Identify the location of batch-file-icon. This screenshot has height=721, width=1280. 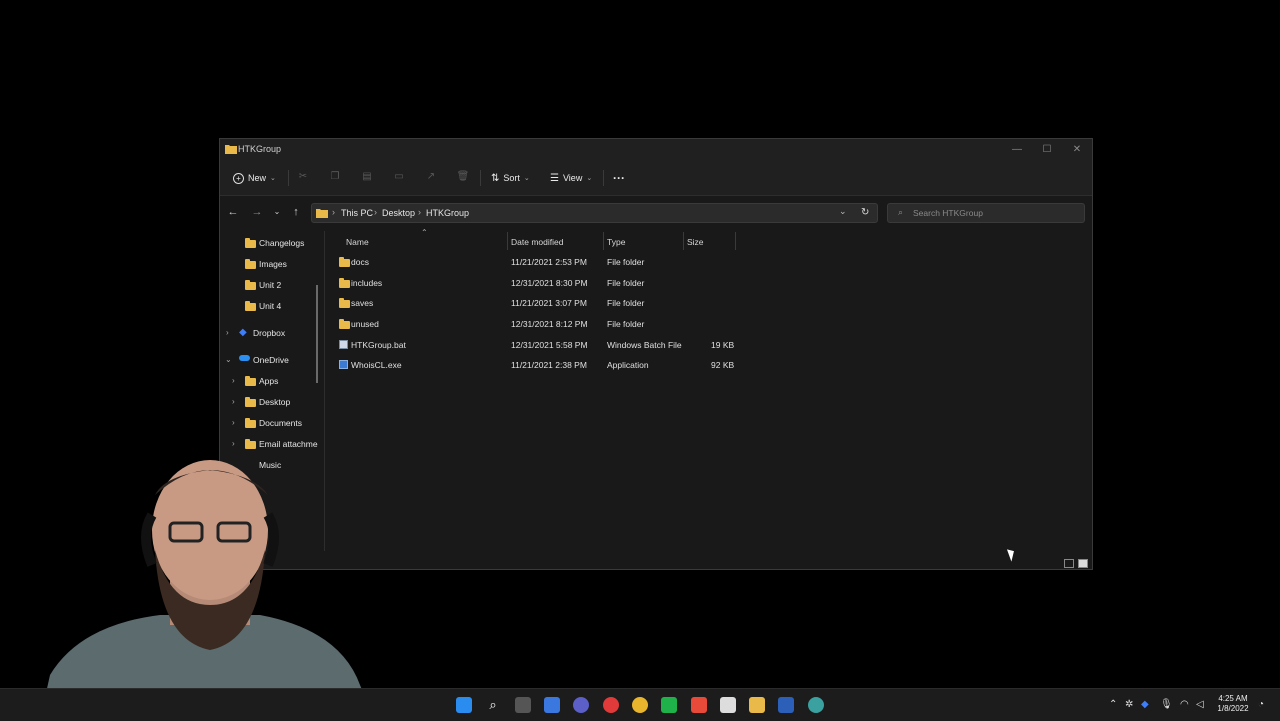
(343, 344).